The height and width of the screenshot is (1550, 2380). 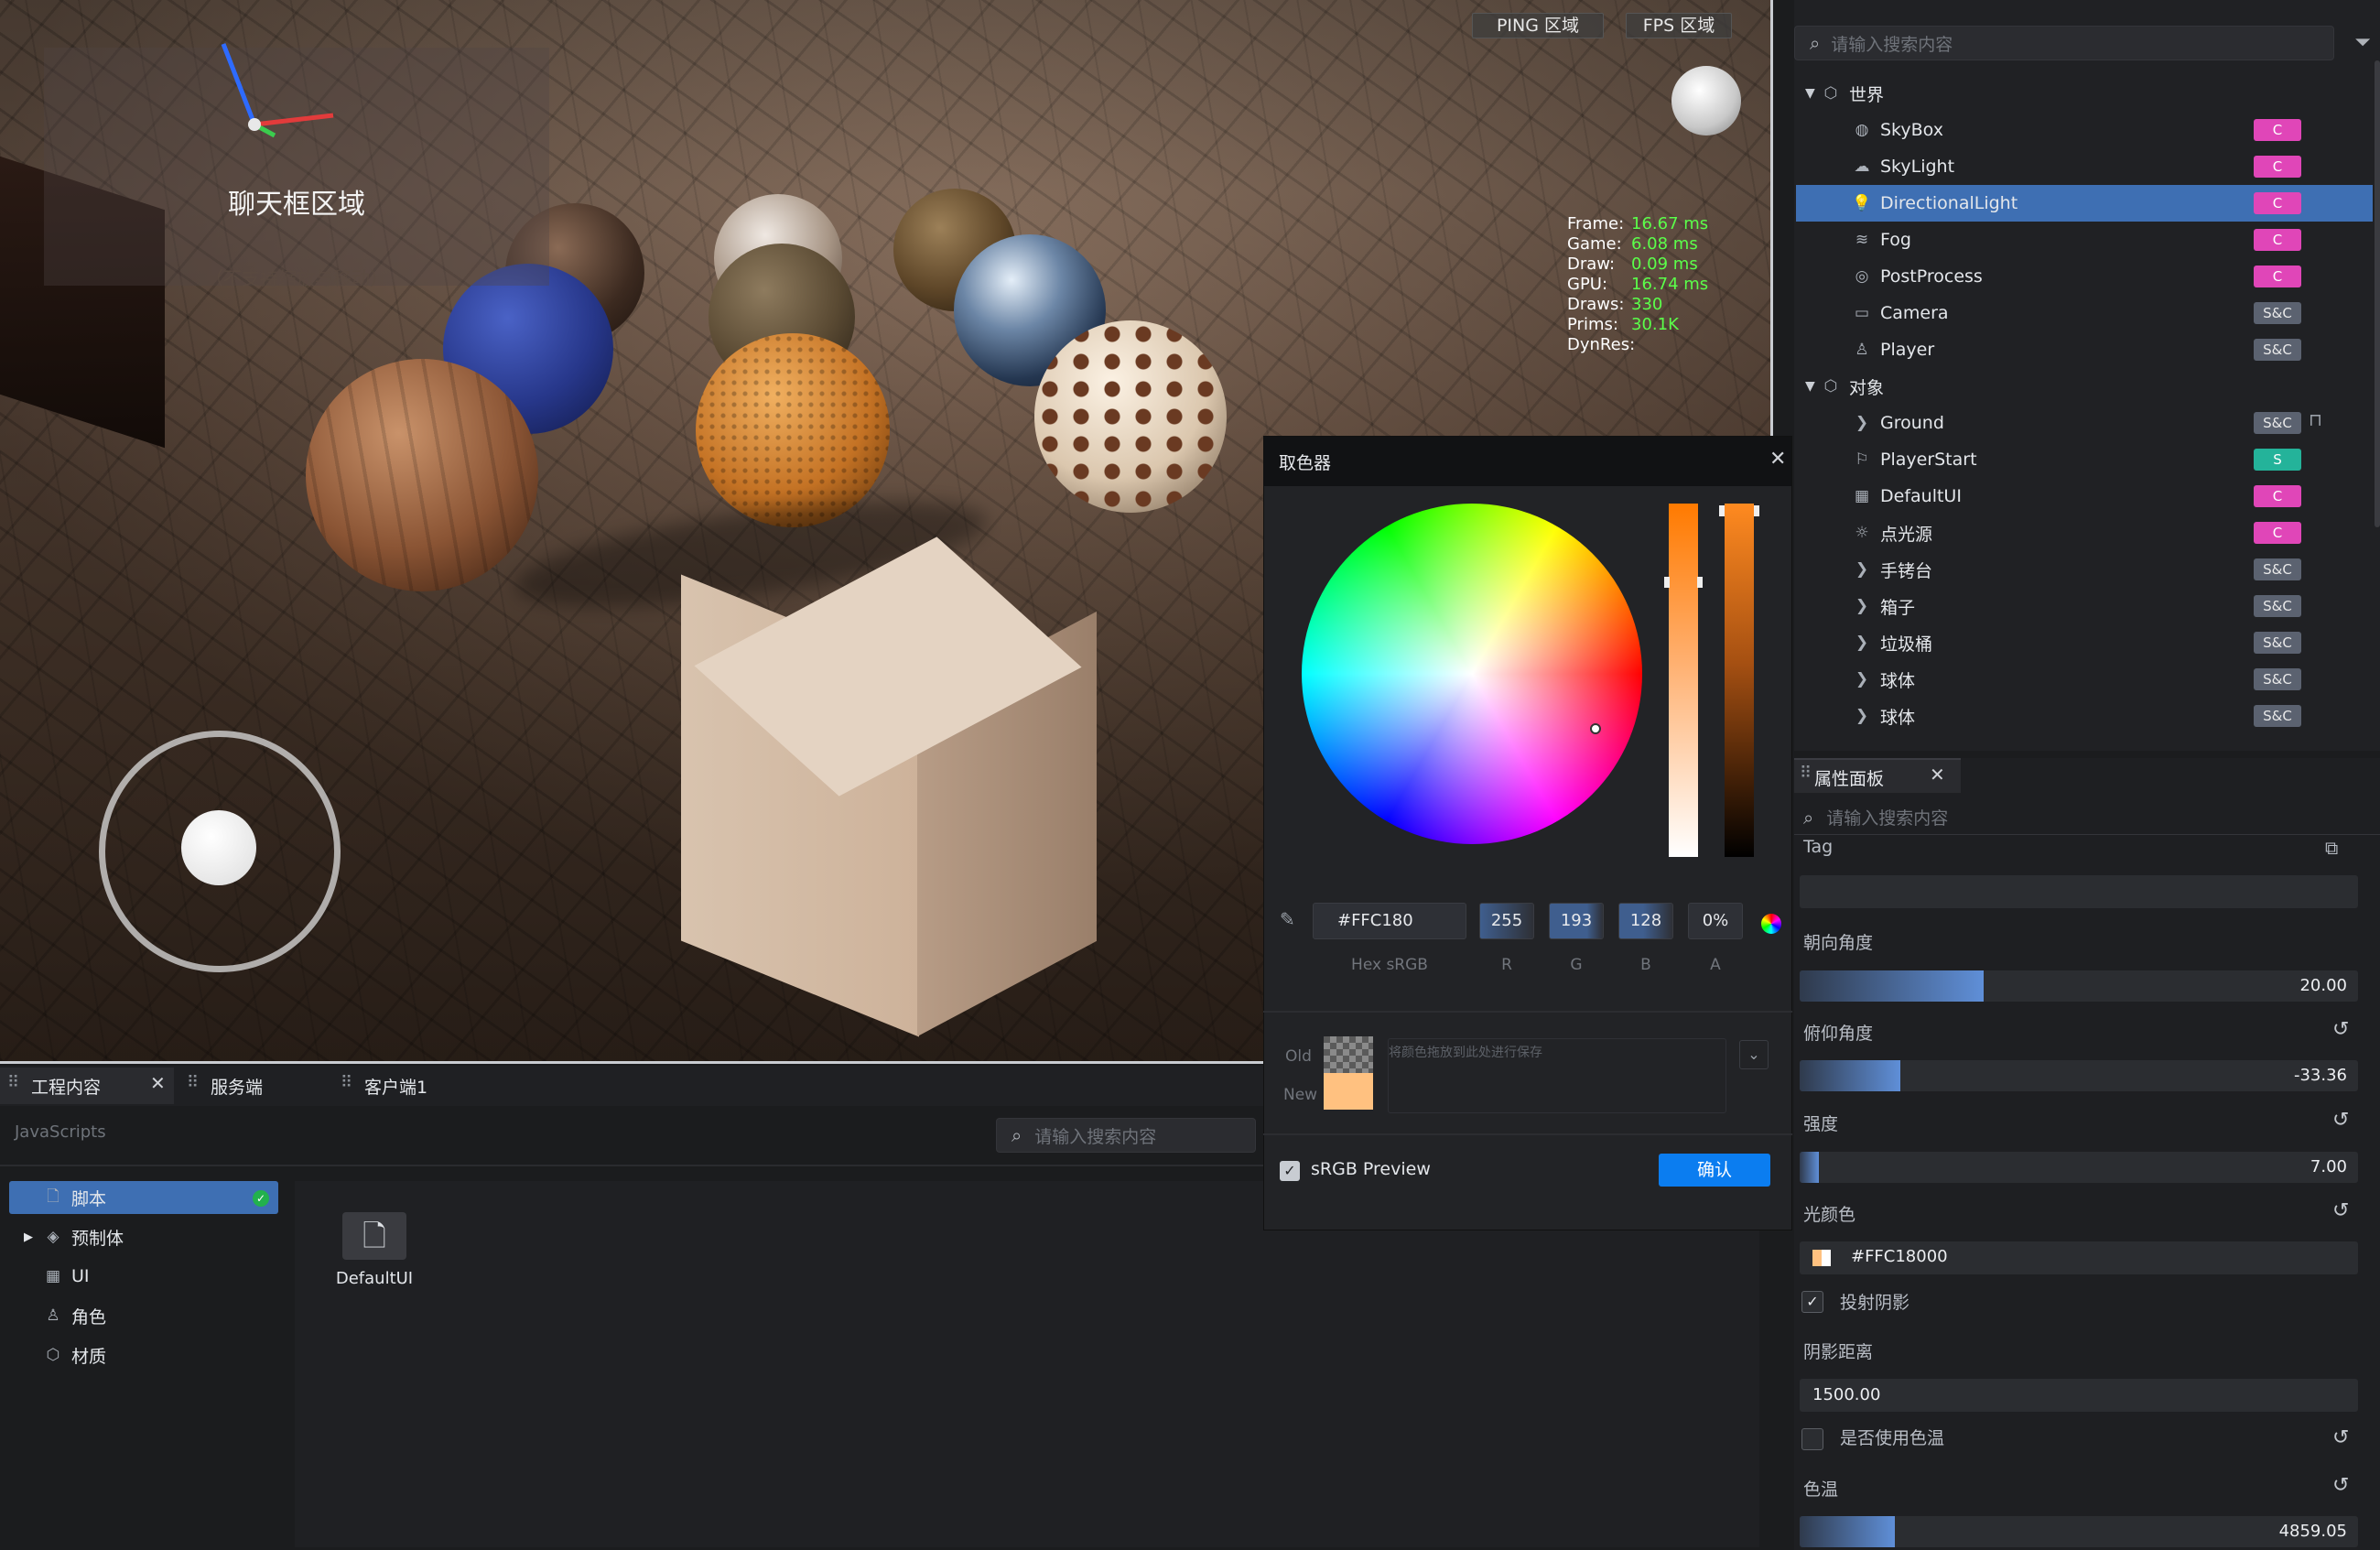 What do you see at coordinates (2315, 420) in the screenshot?
I see `lock-icon: ⊓` at bounding box center [2315, 420].